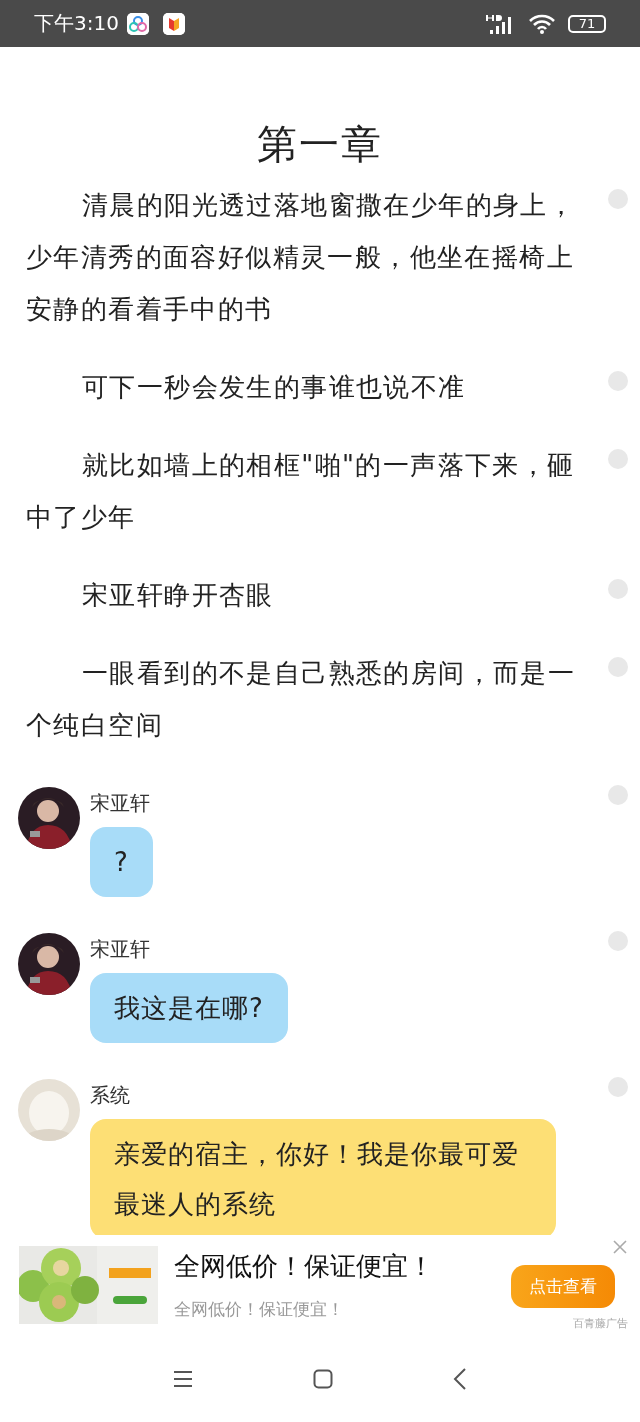  I want to click on home-icon, so click(323, 1378).